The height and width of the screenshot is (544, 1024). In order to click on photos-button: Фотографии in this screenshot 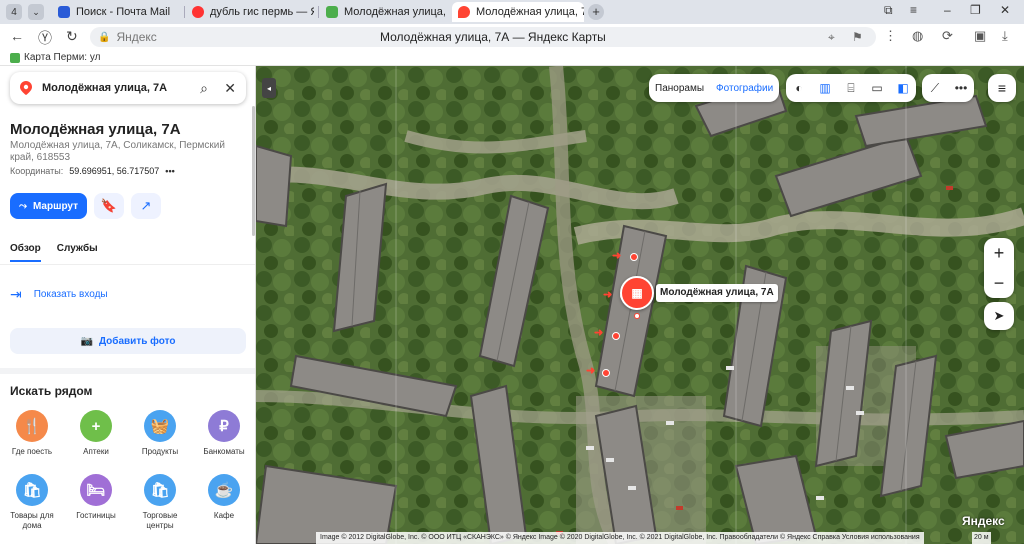, I will do `click(744, 88)`.